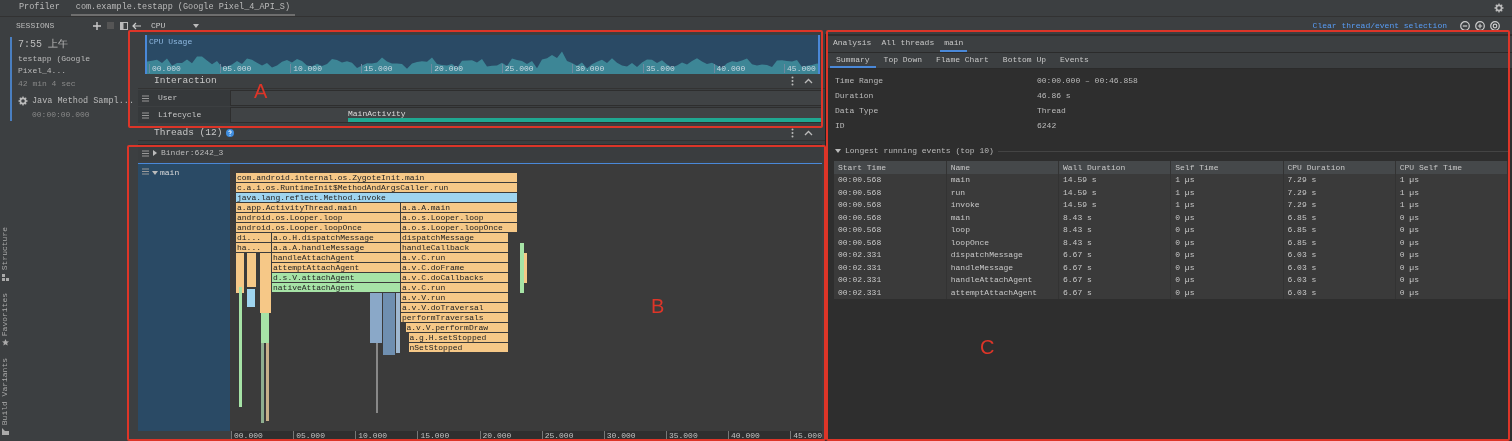  Describe the element at coordinates (729, 68) in the screenshot. I see `axis-tick-label: 40.000` at that location.